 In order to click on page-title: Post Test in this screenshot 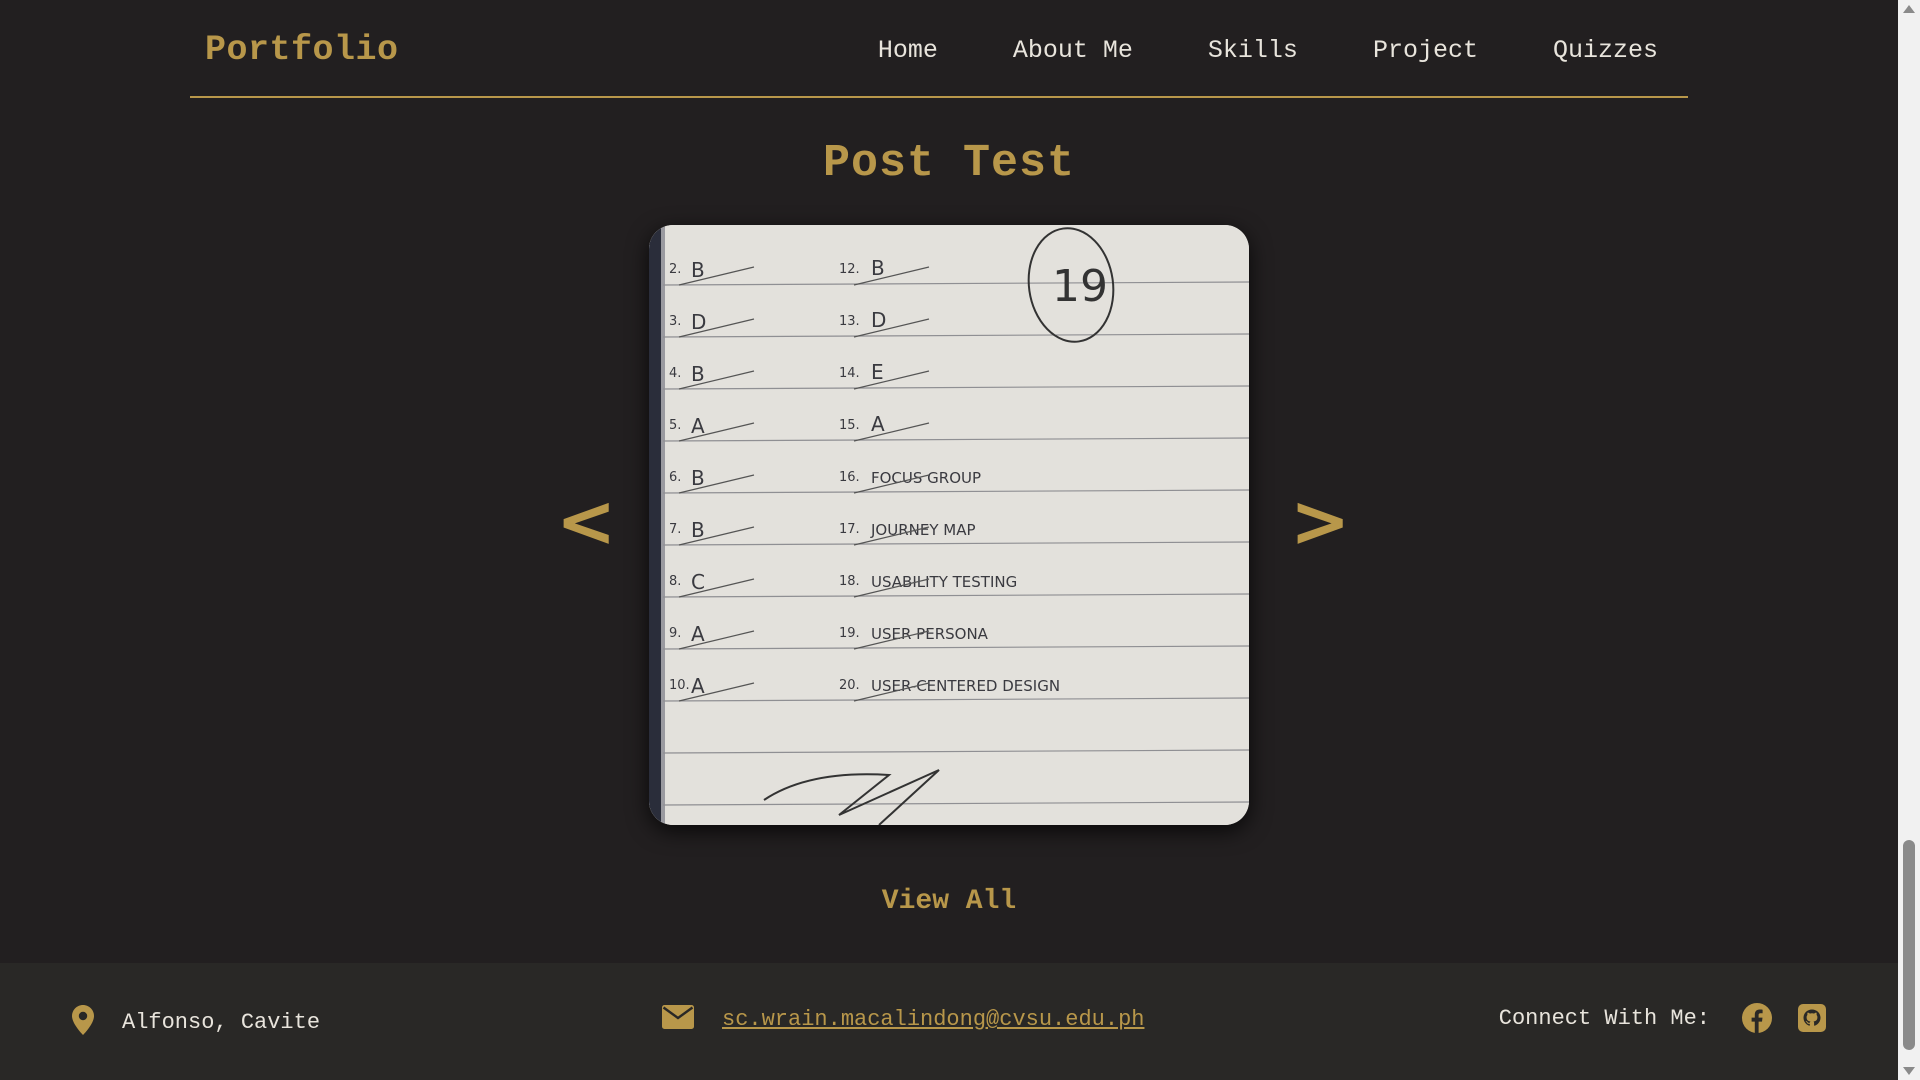, I will do `click(949, 163)`.